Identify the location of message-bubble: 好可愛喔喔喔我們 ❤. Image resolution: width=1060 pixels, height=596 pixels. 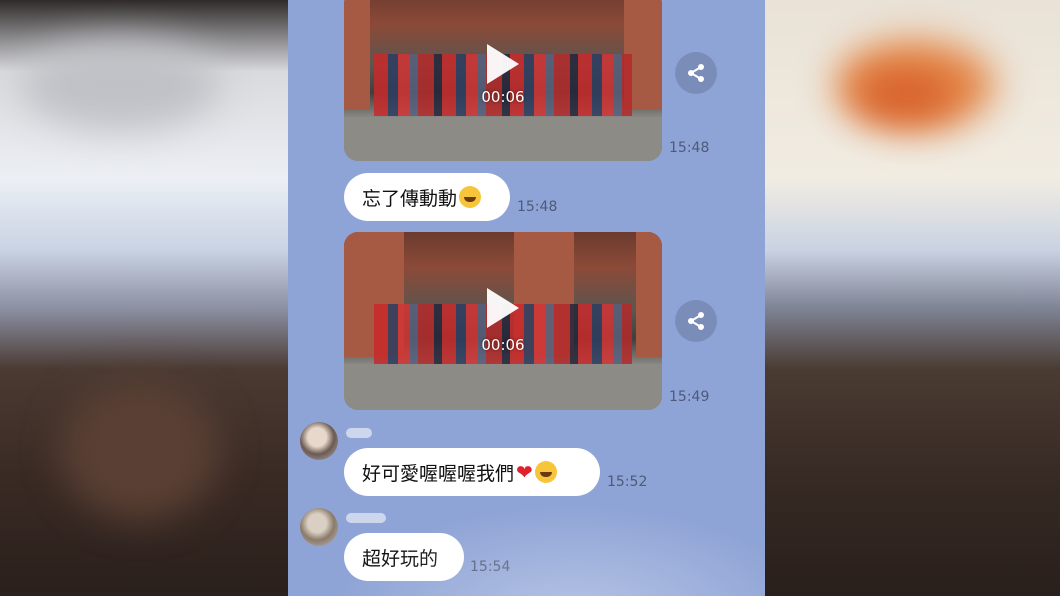
(472, 472).